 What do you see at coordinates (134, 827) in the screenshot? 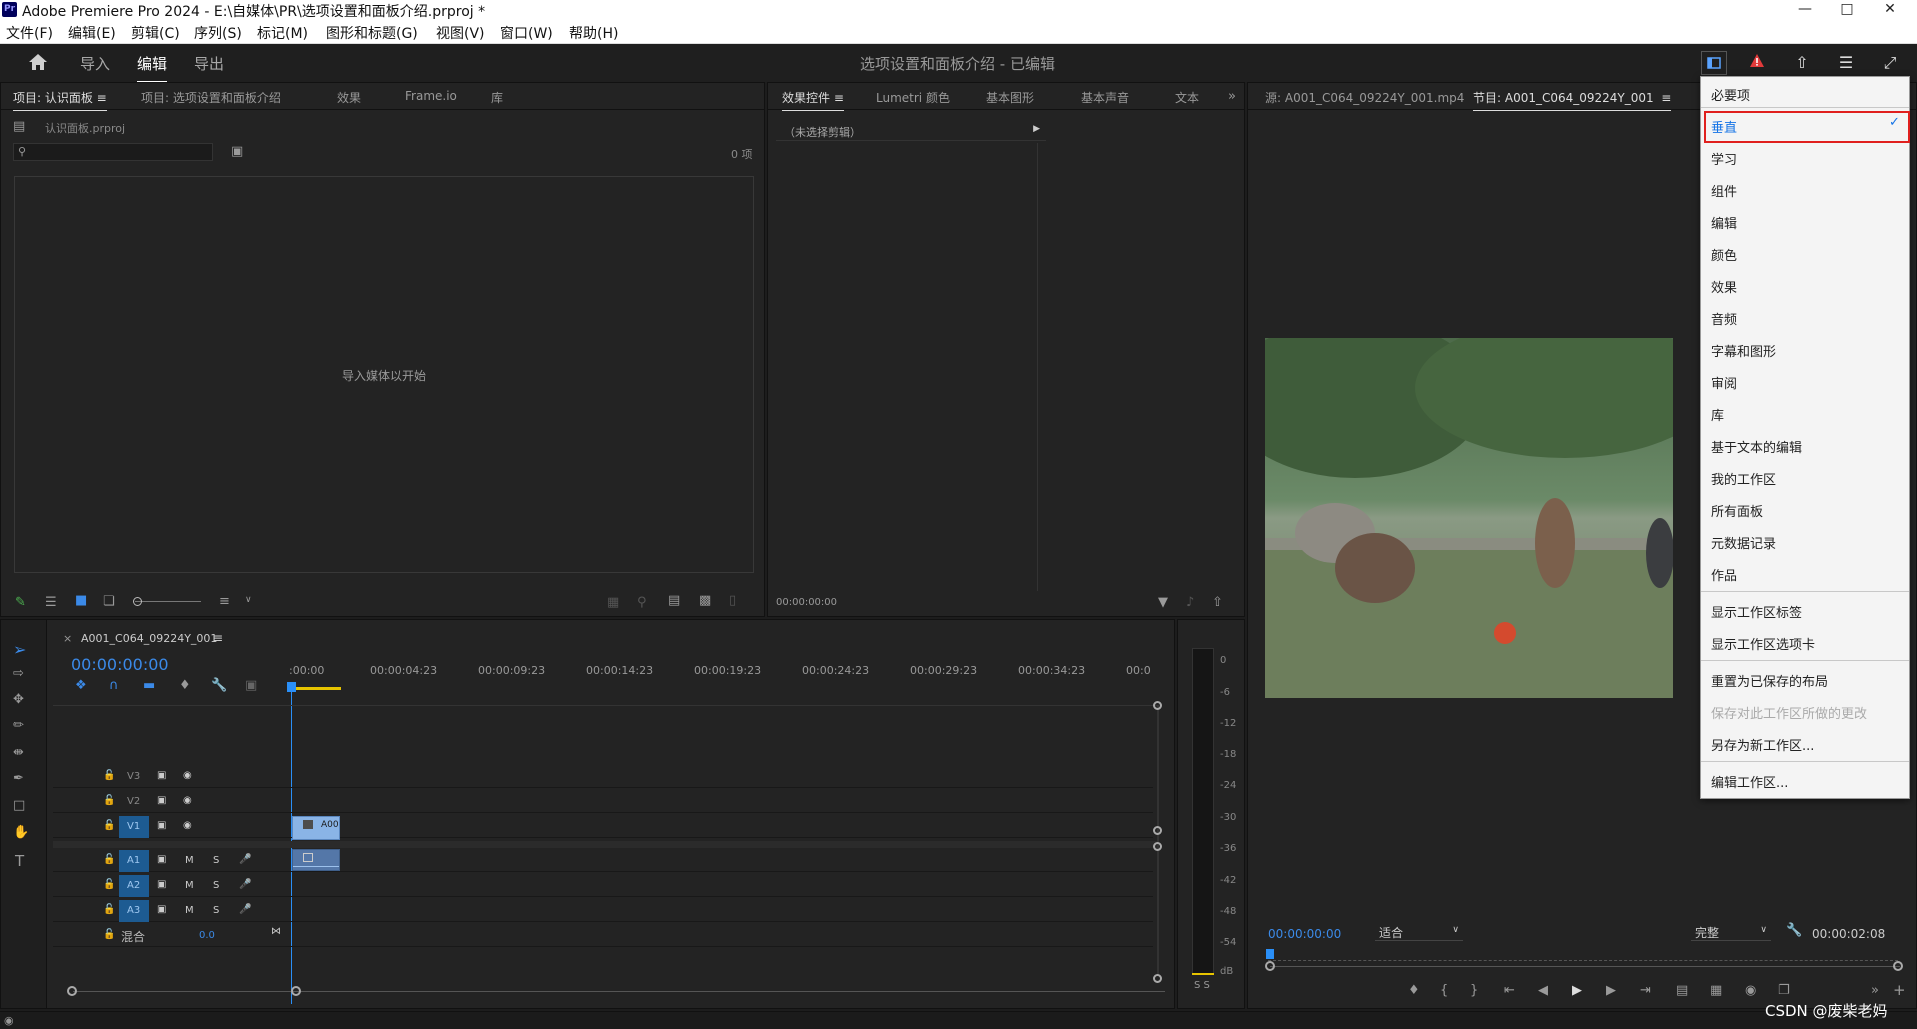
I see `track-target-v1: V1` at bounding box center [134, 827].